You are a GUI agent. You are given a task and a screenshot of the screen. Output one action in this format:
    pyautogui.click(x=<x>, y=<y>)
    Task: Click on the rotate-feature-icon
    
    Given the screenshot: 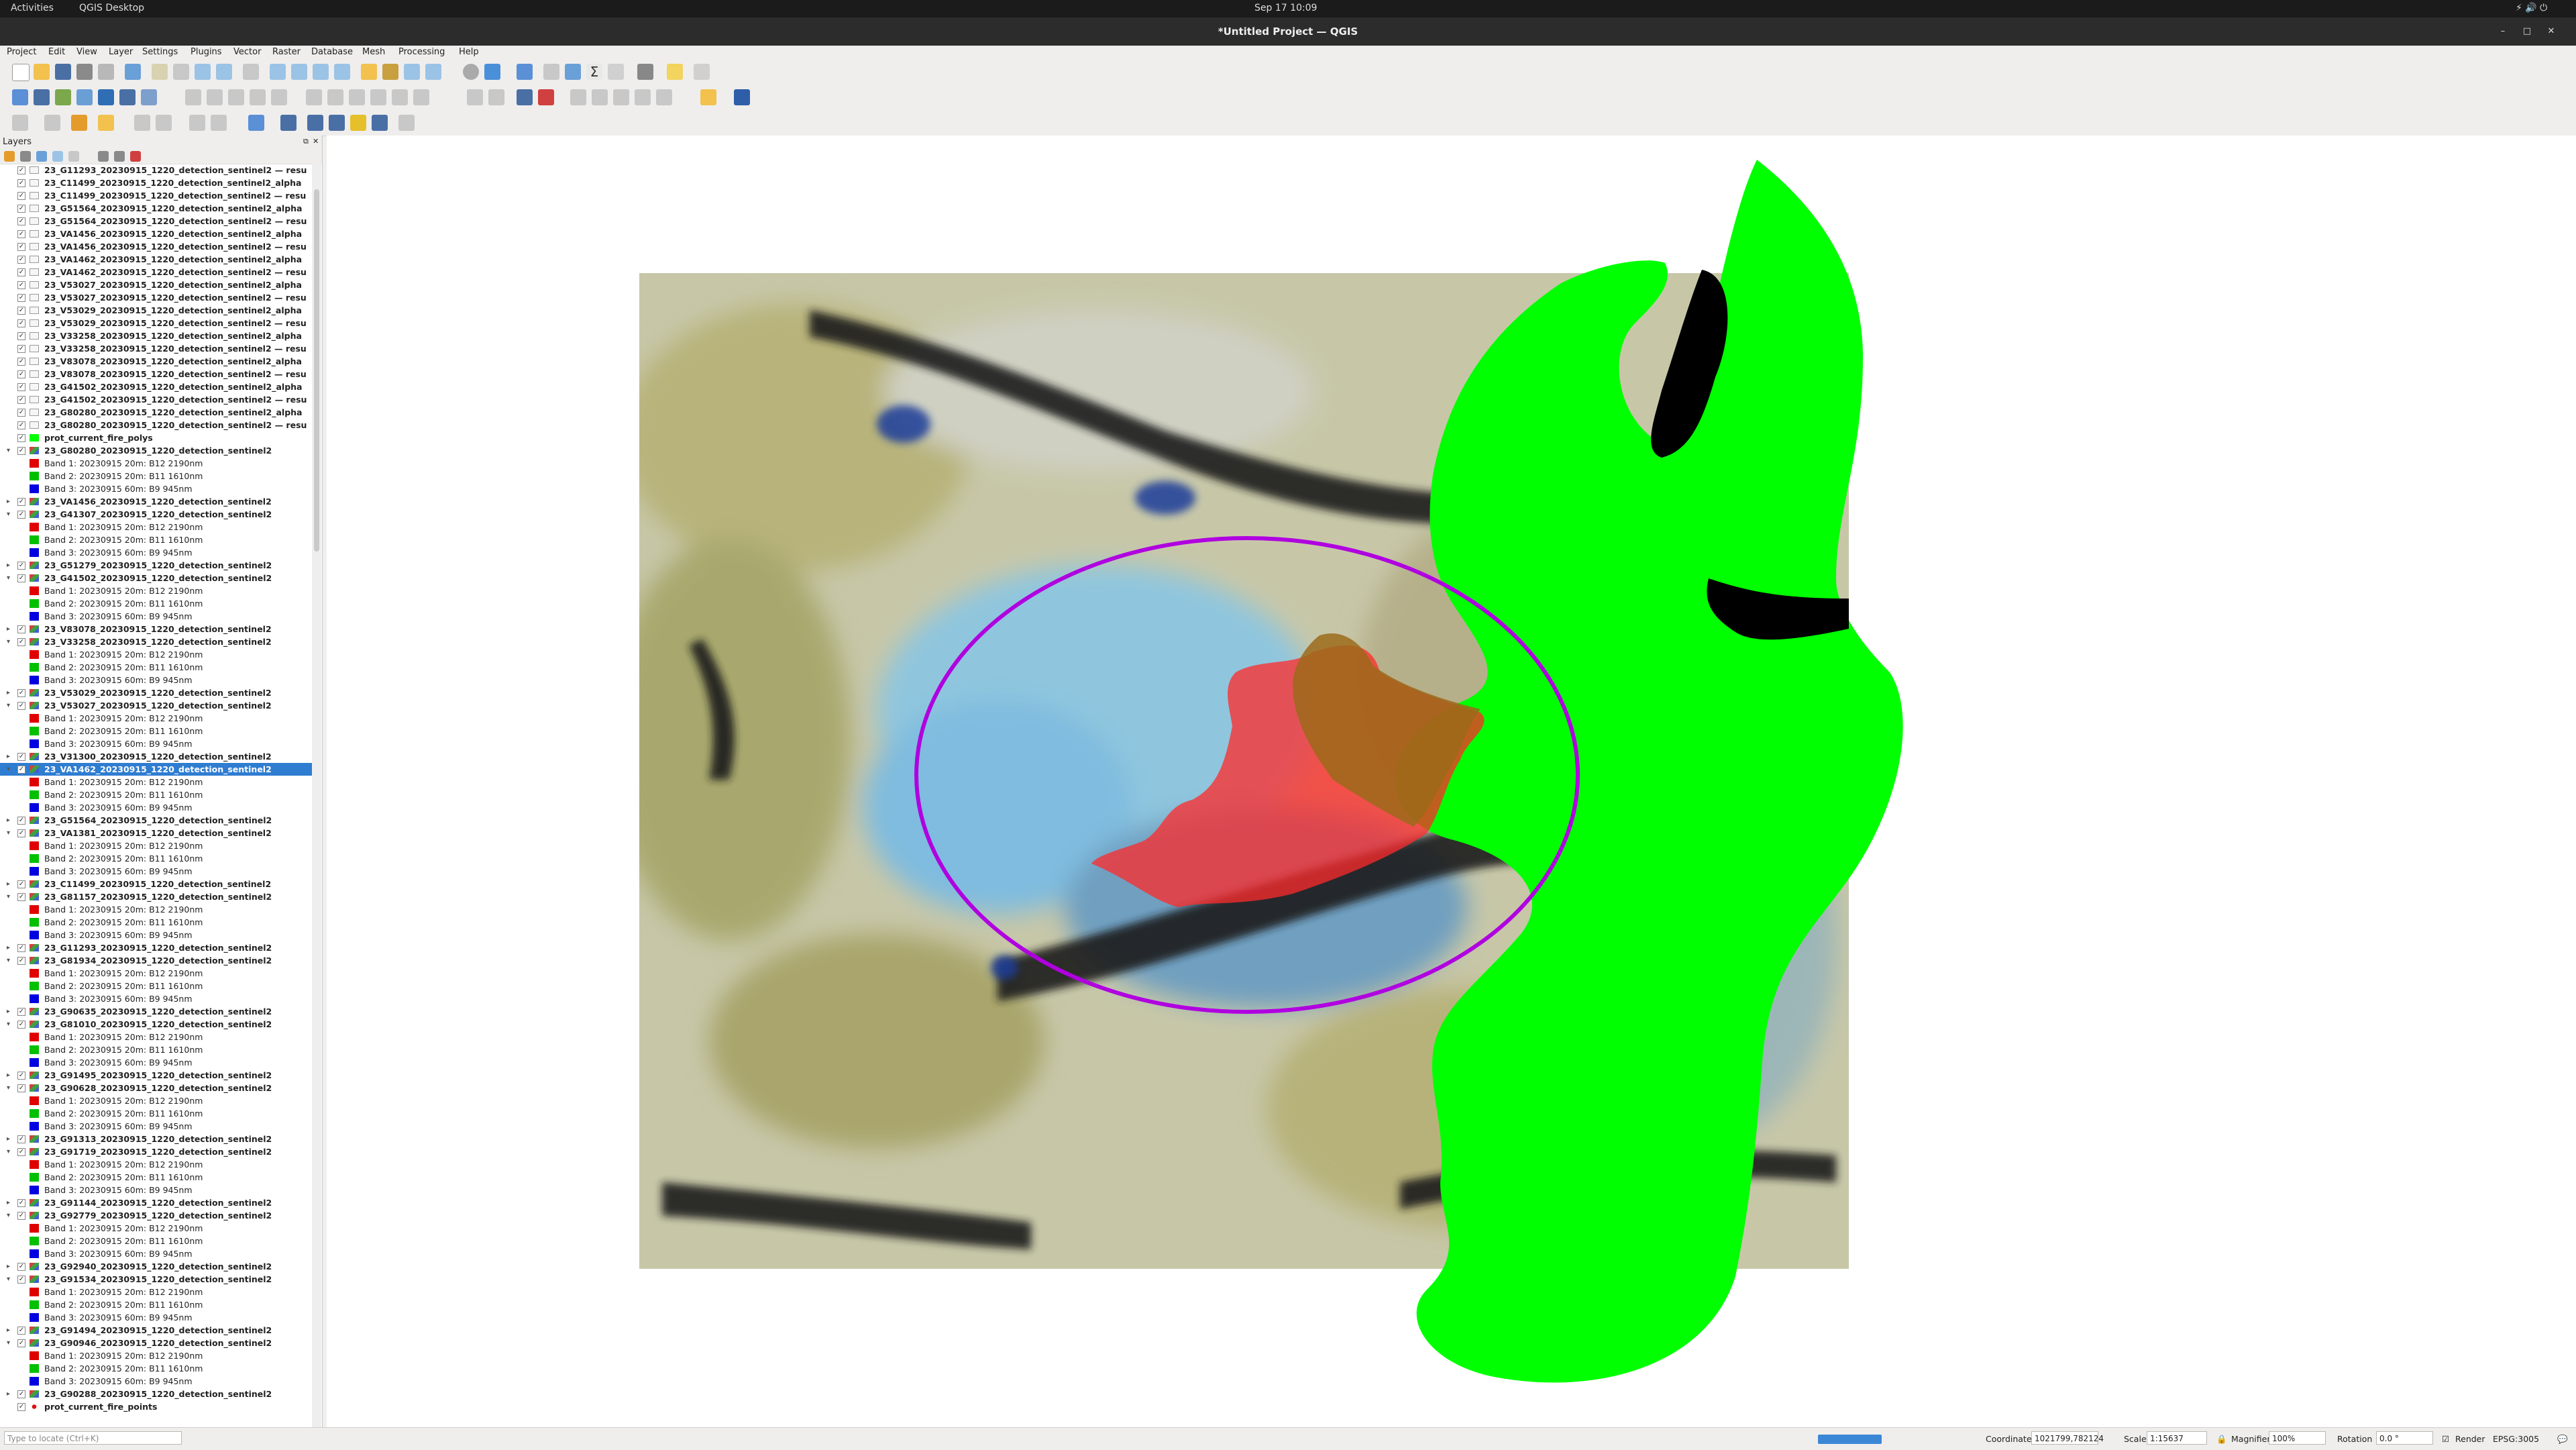 What is the action you would take?
    pyautogui.click(x=406, y=123)
    